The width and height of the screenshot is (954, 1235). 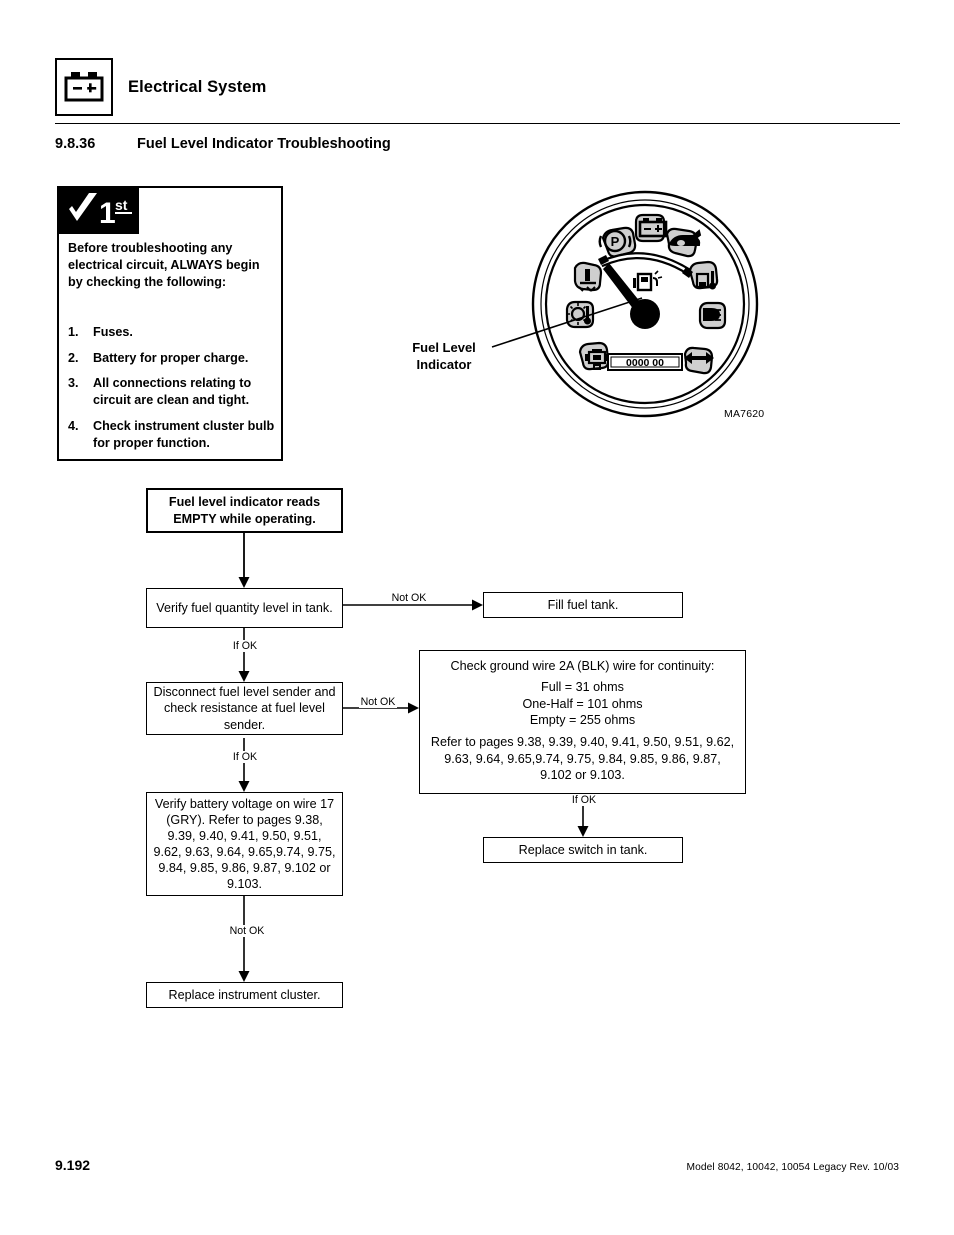 I want to click on flow-result-replace-cluster: Replace instrument cluster., so click(x=244, y=995).